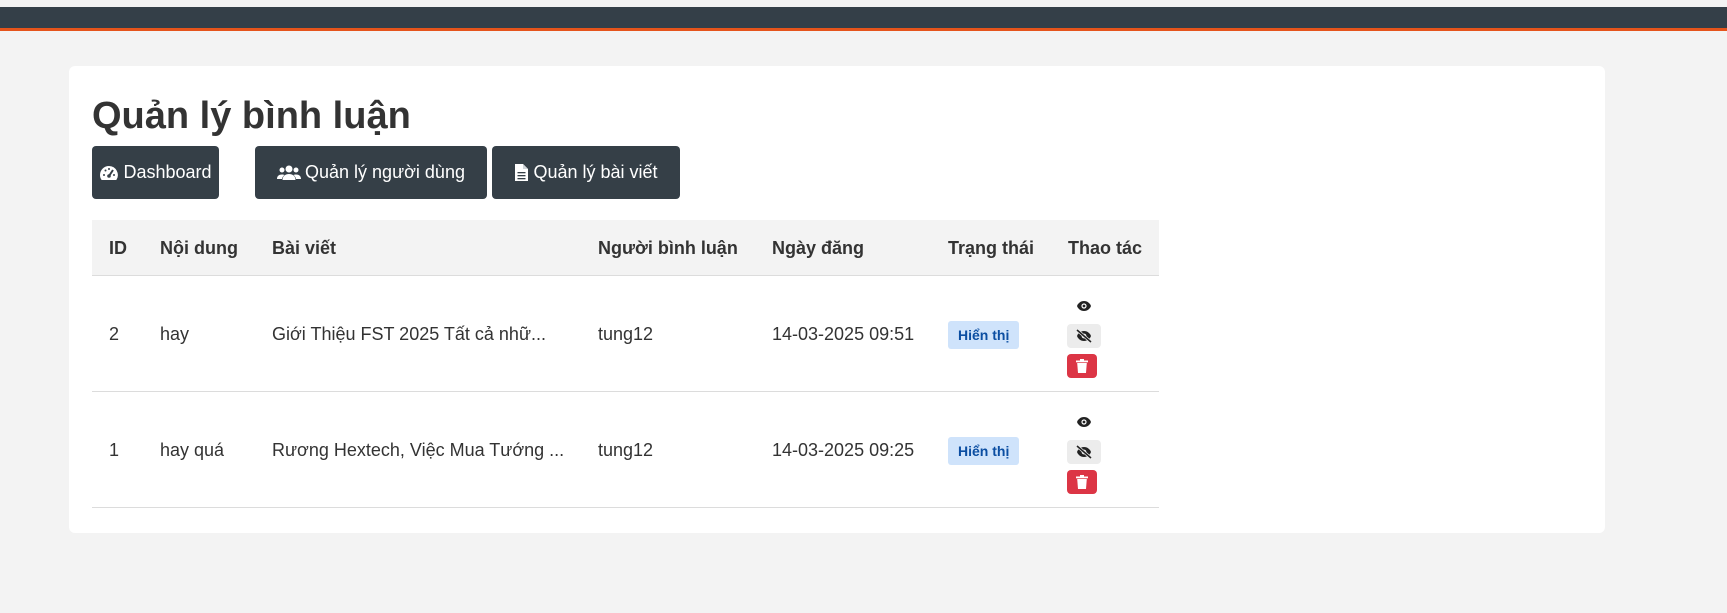 The image size is (1727, 613). I want to click on header-status: Trạng thái, so click(991, 248).